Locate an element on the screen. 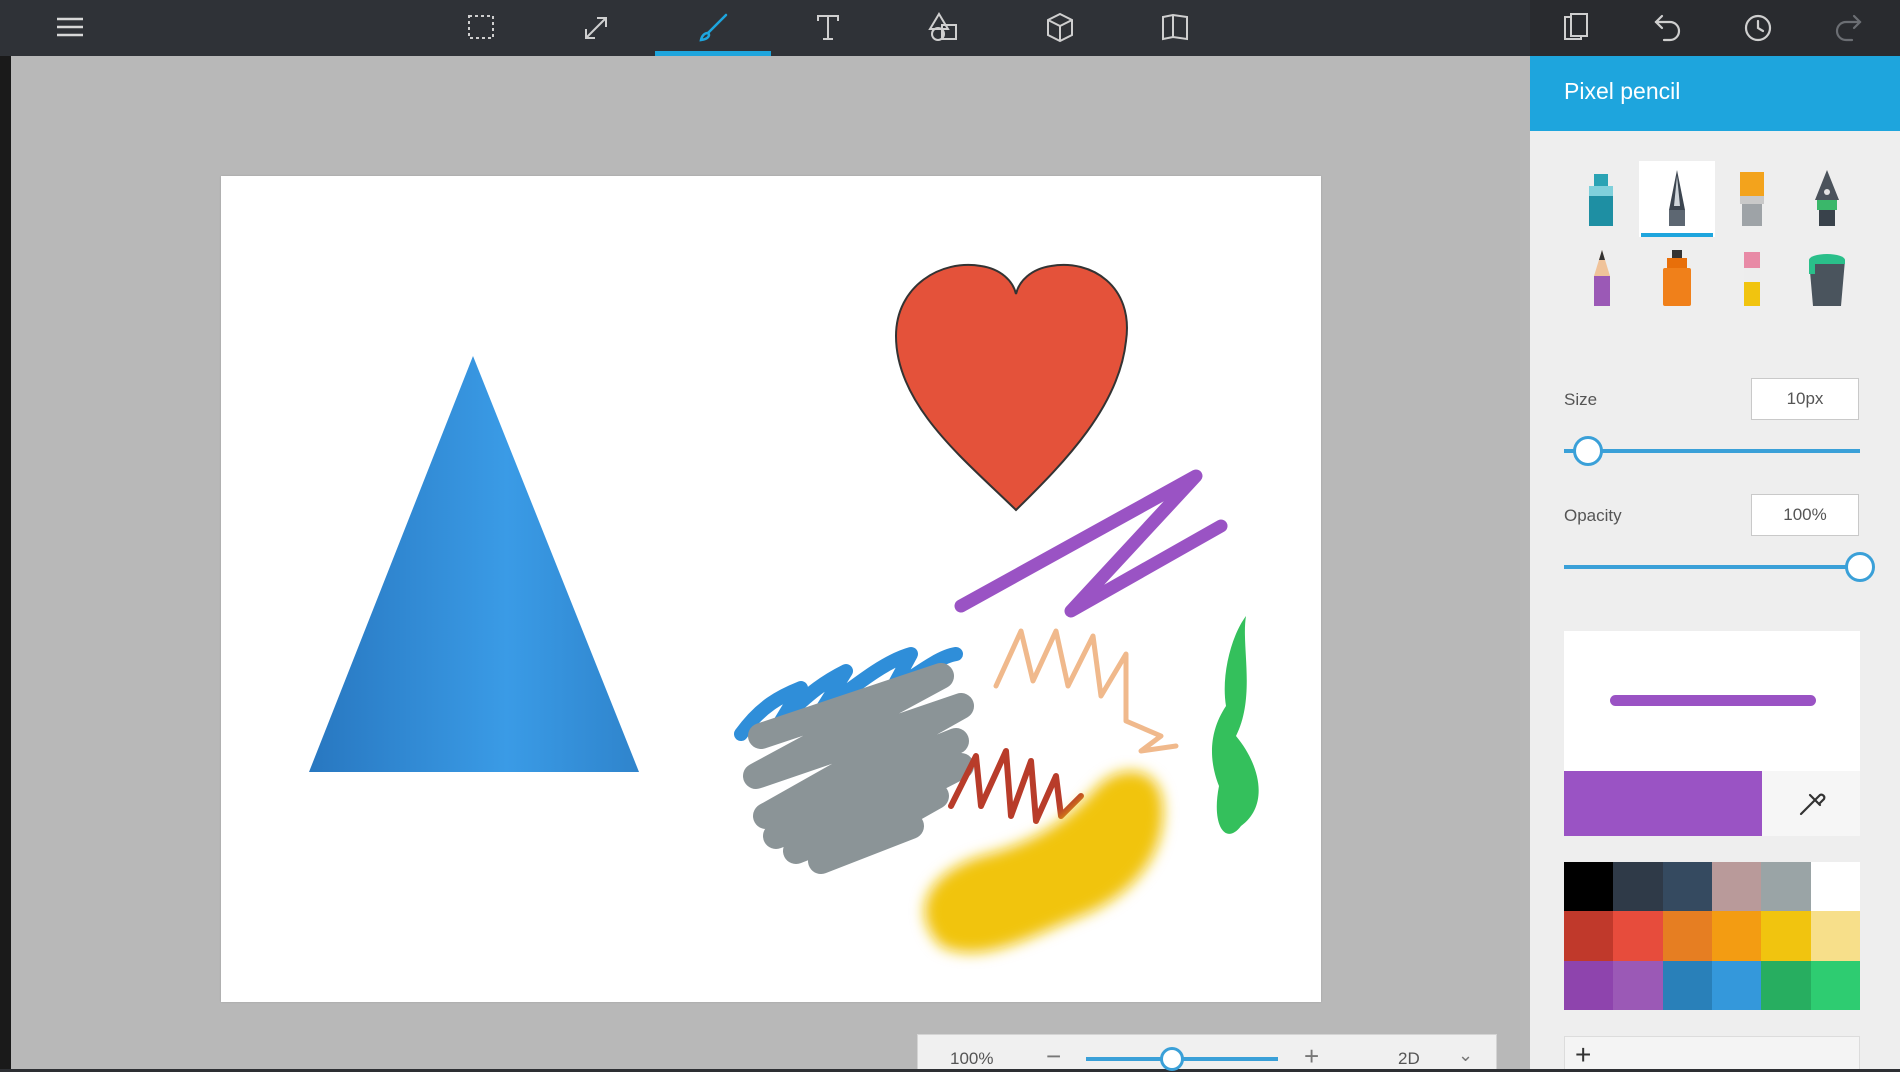 This screenshot has width=1900, height=1072. redo-icon is located at coordinates (1848, 28).